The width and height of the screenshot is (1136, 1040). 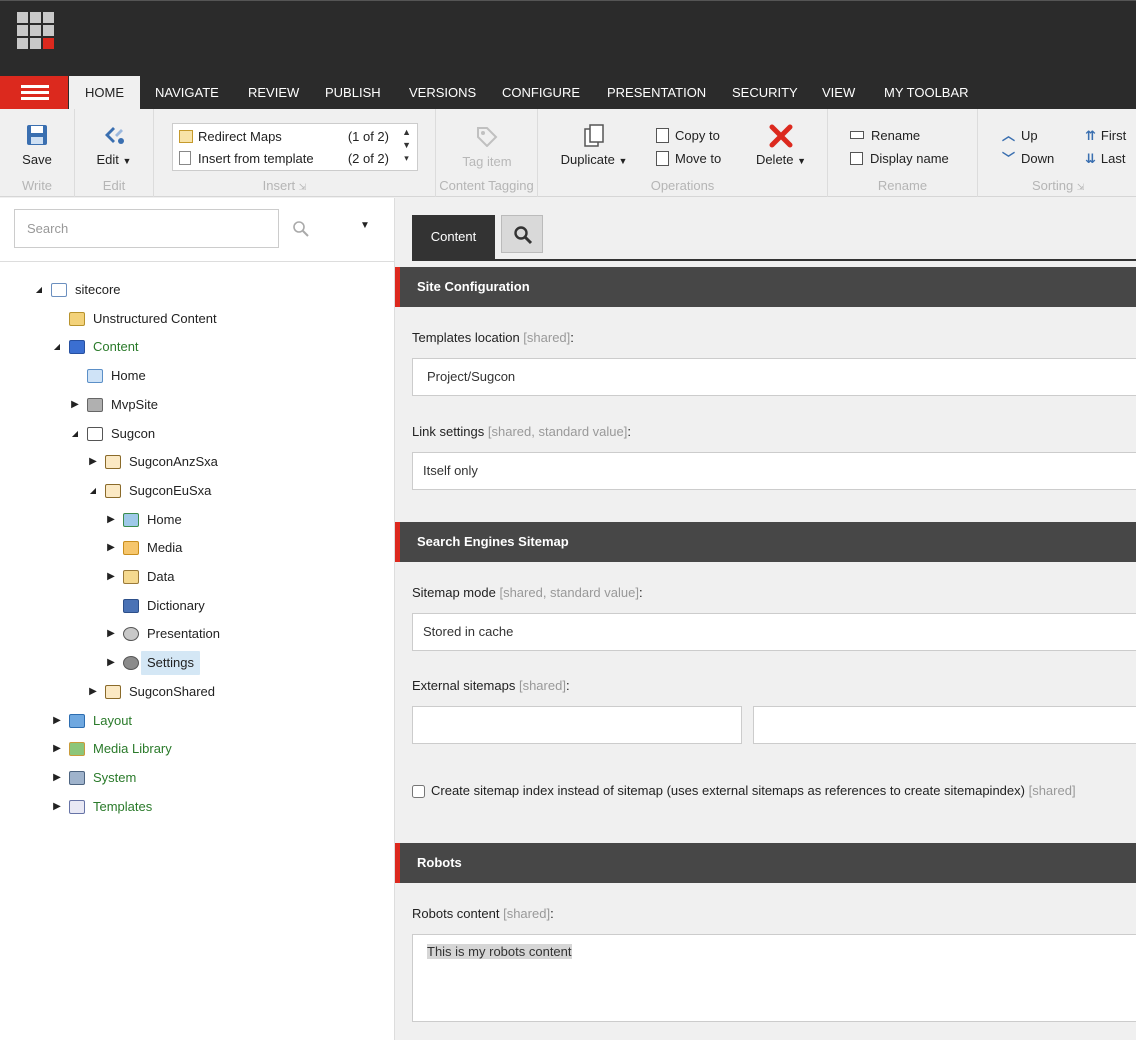 I want to click on tree-node: ◢ Sugcon, so click(x=197, y=434).